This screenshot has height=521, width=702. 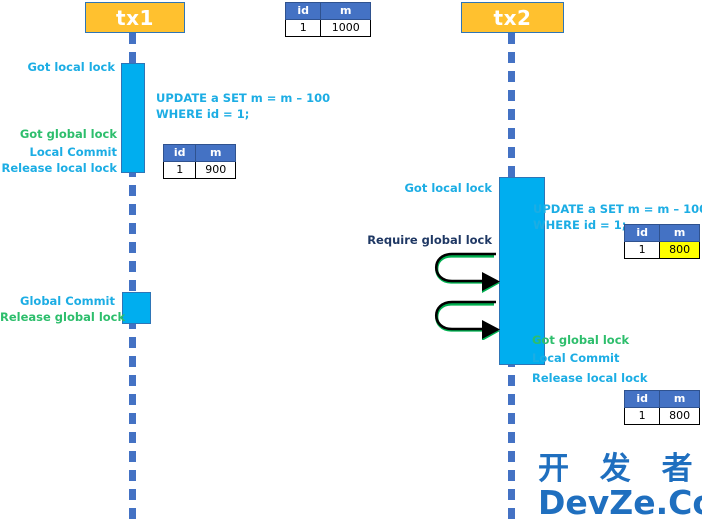 I want to click on tx2-sql-line-1: UPDATE a SET m = m – 100, so click(x=617, y=209).